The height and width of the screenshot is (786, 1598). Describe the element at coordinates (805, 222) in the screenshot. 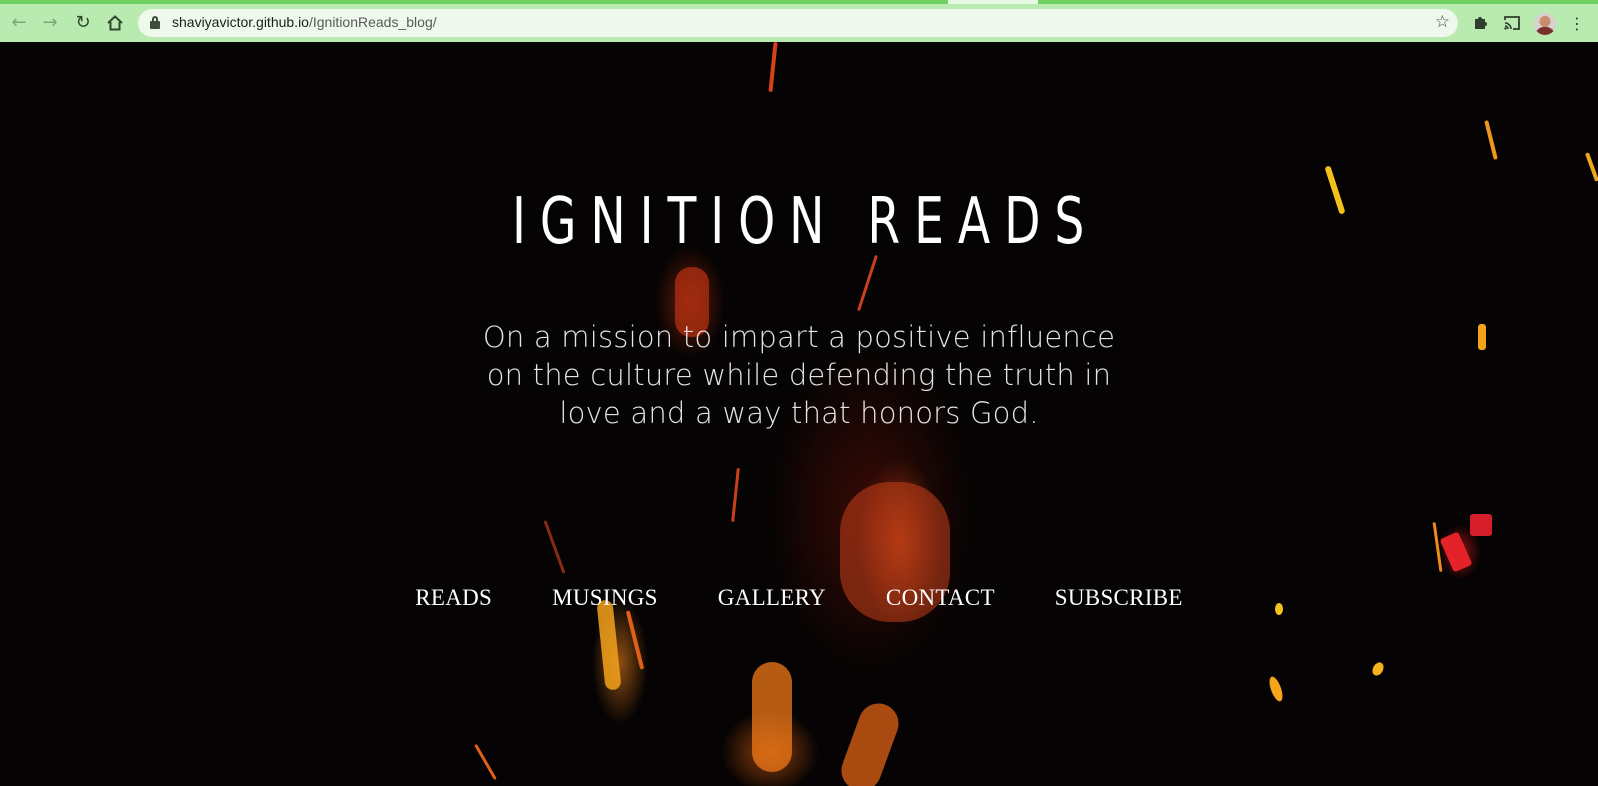

I see `site-title: IGNITION READS` at that location.